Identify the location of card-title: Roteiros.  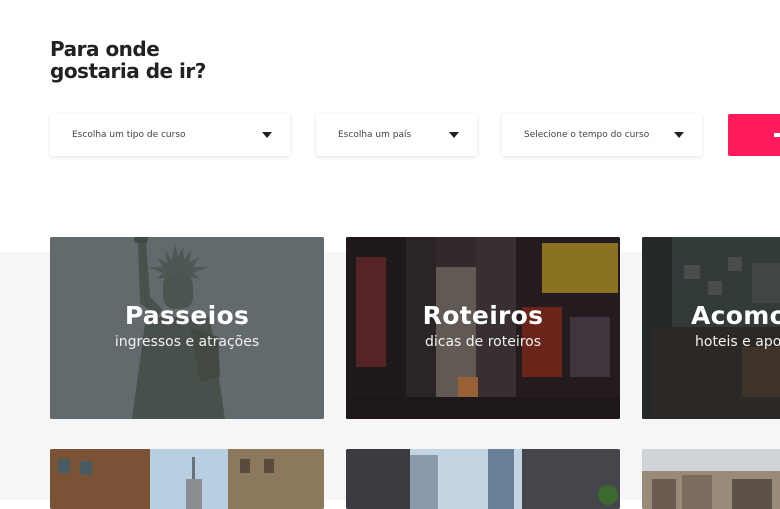
(483, 315).